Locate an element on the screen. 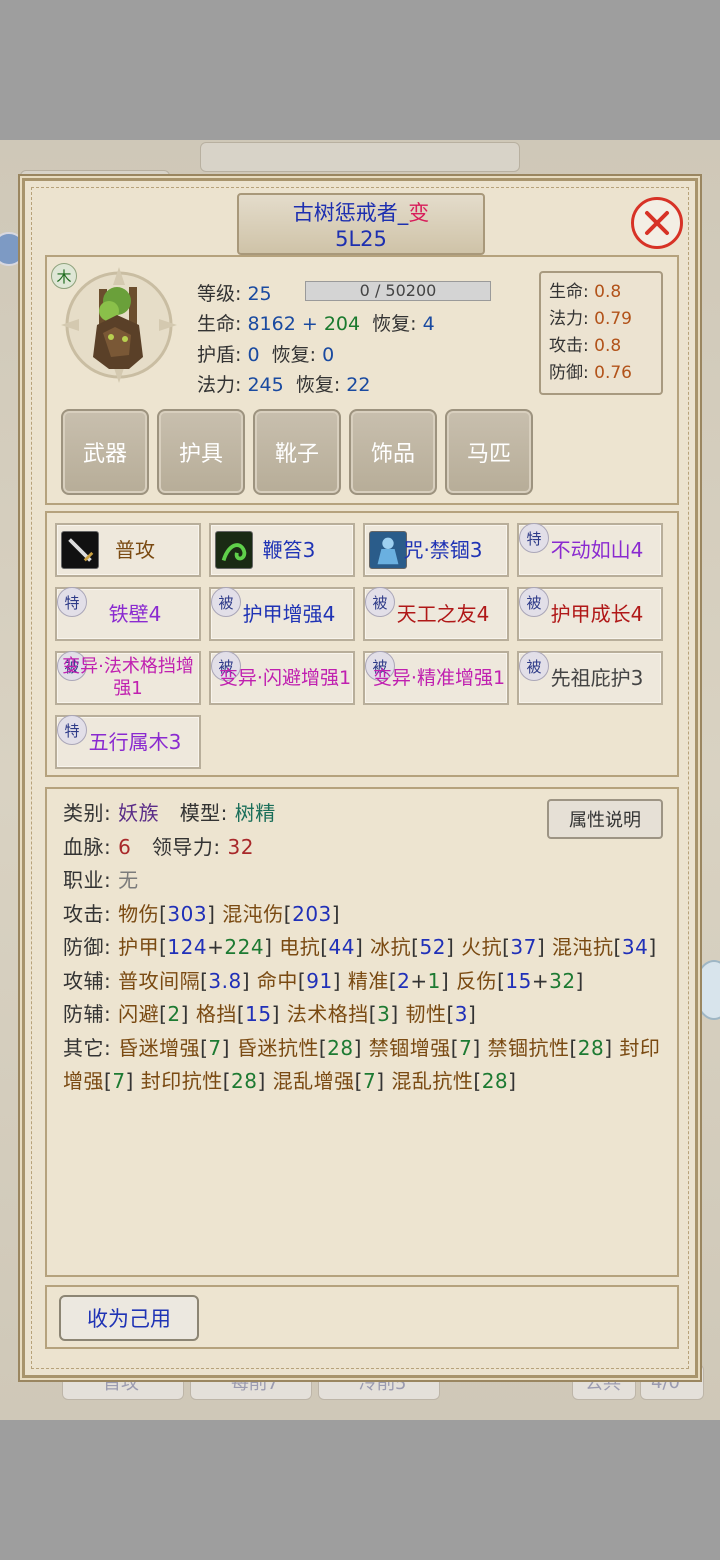 The image size is (720, 1560). ratio-label: 防御: is located at coordinates (569, 373).